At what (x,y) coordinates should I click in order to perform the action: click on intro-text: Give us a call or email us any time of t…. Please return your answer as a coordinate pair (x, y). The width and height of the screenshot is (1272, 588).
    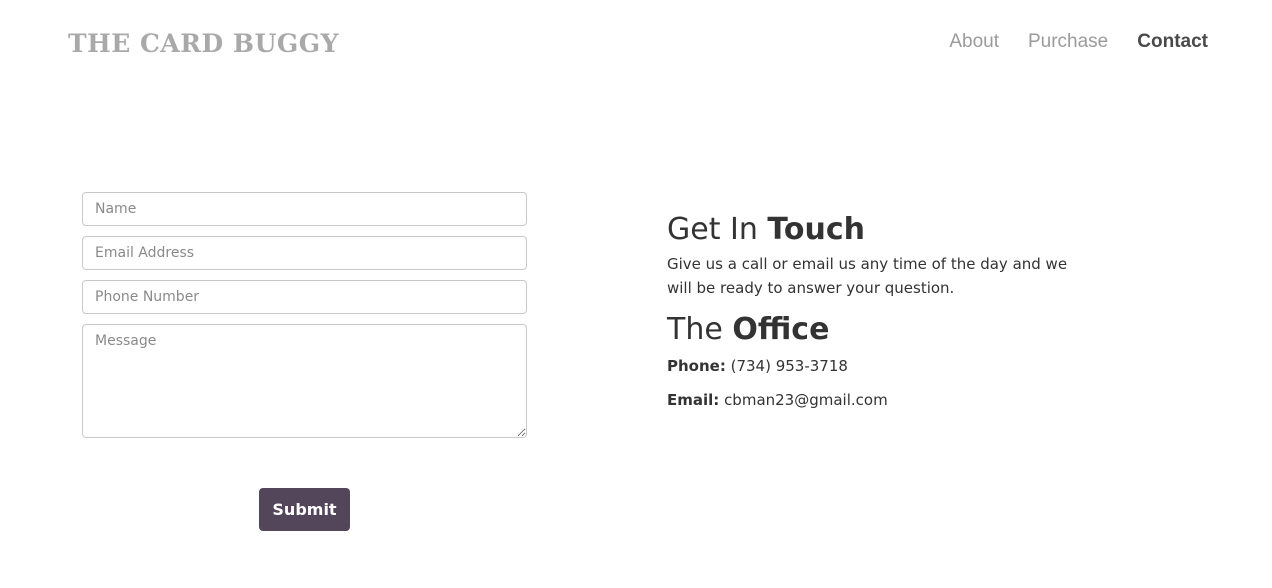
    Looking at the image, I should click on (867, 276).